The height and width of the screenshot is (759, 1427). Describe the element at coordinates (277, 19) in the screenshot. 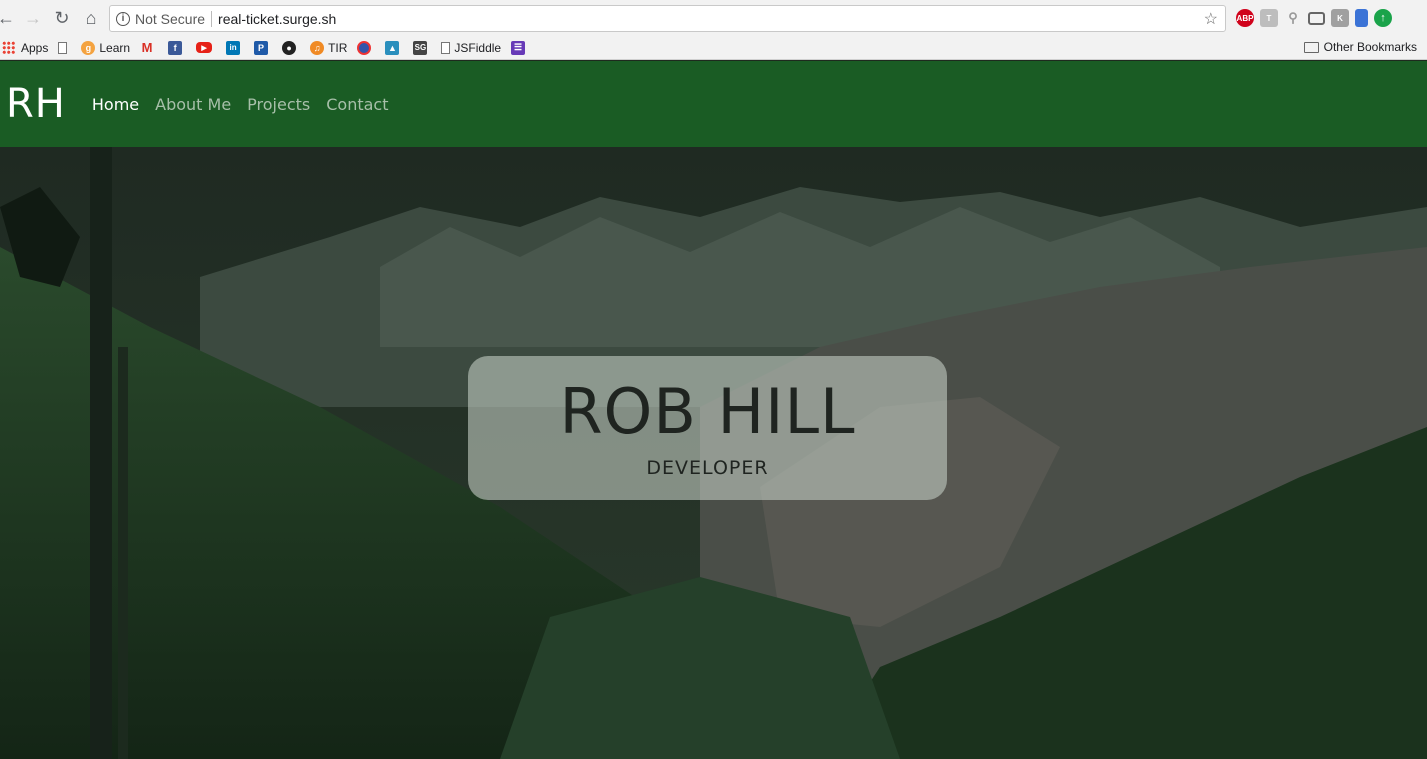

I see `url-text: real-ticket.surge.sh` at that location.